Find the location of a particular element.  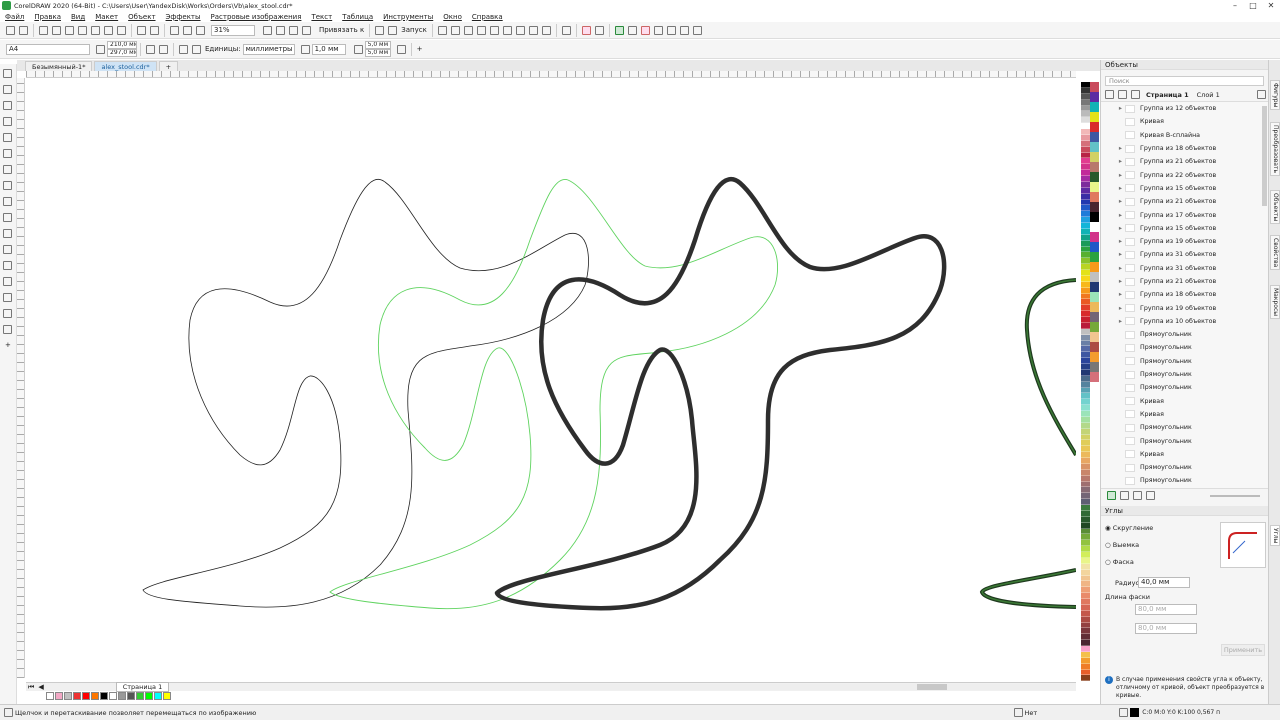

guides-icon is located at coordinates (306, 30).